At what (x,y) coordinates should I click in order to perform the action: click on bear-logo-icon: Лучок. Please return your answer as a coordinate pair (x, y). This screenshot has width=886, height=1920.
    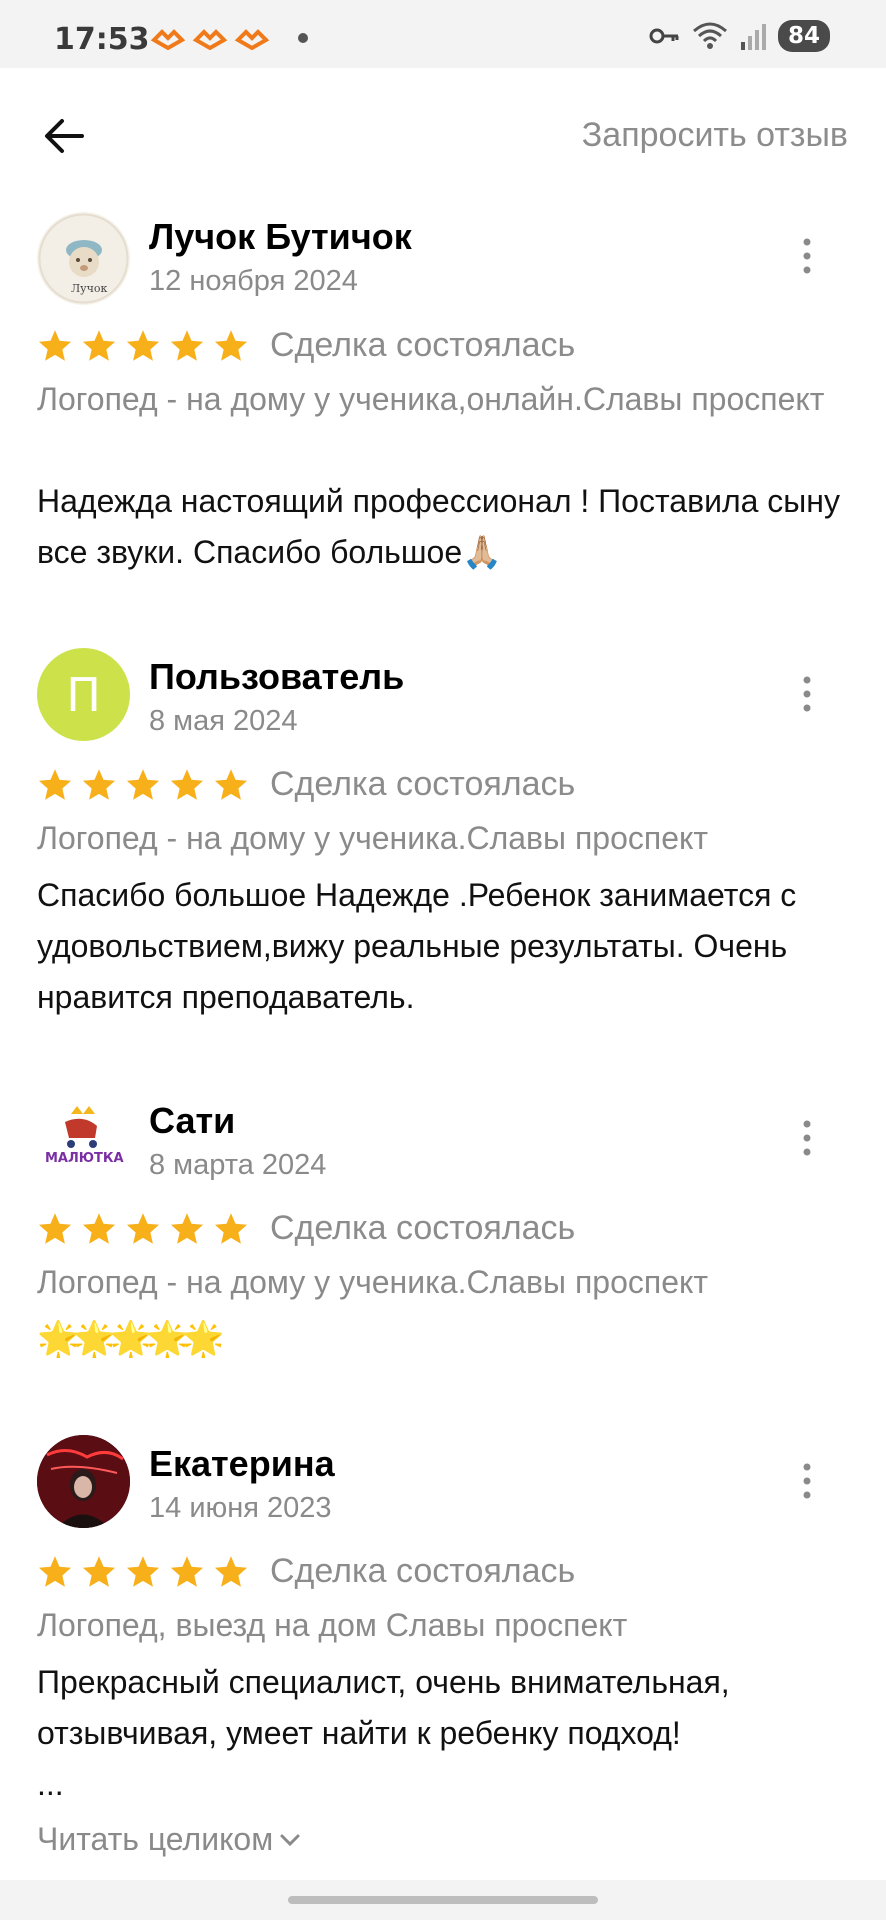
    Looking at the image, I should click on (83, 258).